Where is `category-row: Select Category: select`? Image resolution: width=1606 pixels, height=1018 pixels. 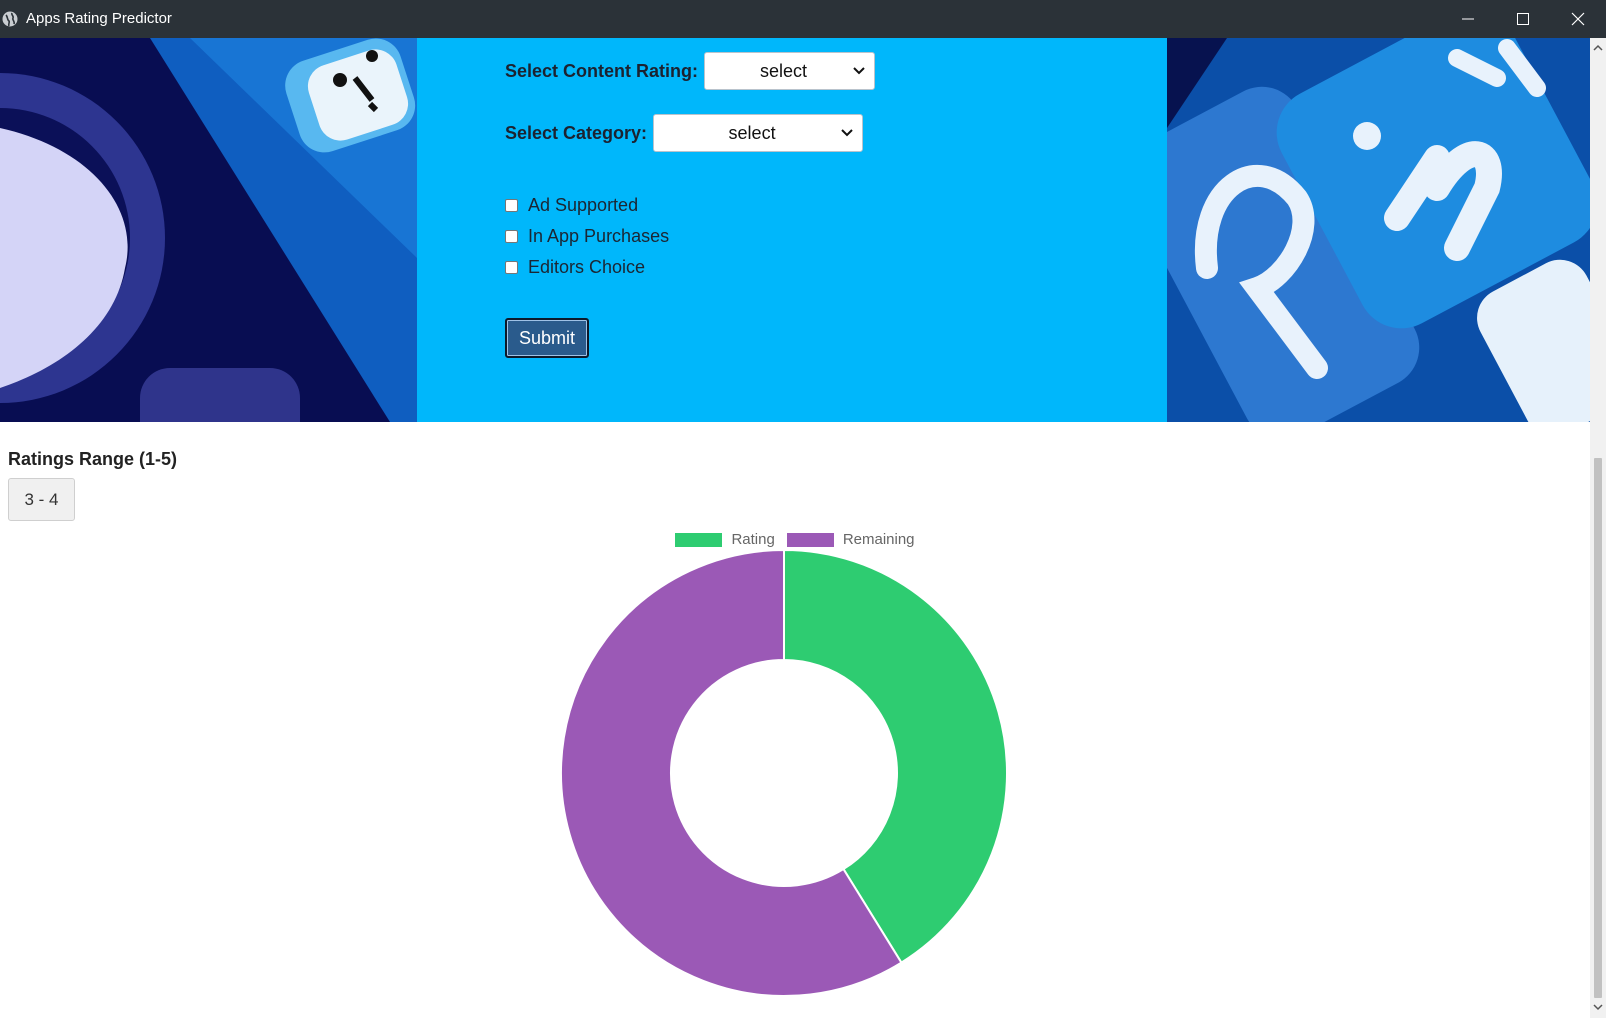 category-row: Select Category: select is located at coordinates (684, 133).